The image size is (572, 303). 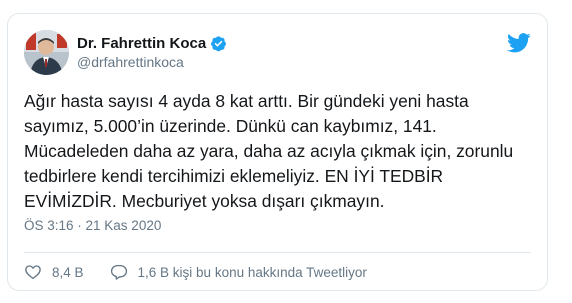 I want to click on comment-icon, so click(x=118, y=272).